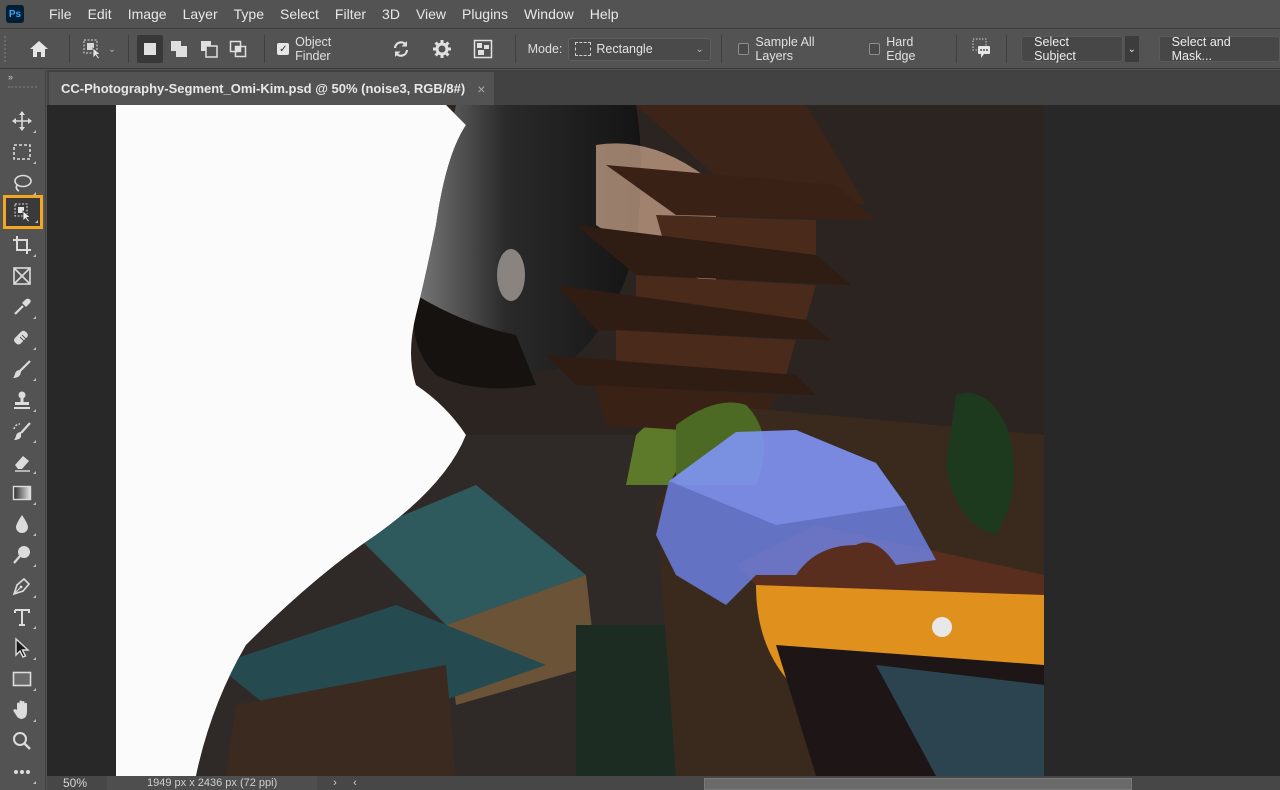 Image resolution: width=1280 pixels, height=790 pixels. I want to click on intersect-selection-icon, so click(238, 49).